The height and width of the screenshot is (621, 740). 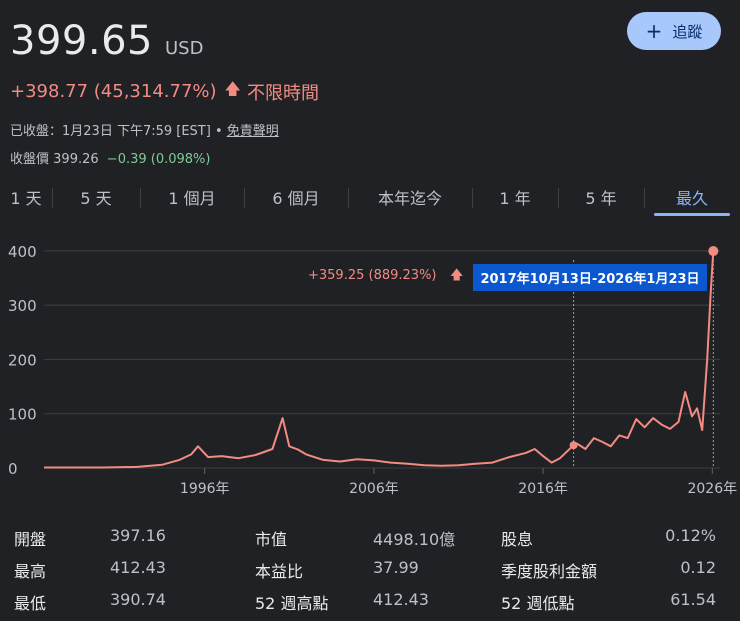 What do you see at coordinates (26, 197) in the screenshot?
I see `tab-0: 1 天` at bounding box center [26, 197].